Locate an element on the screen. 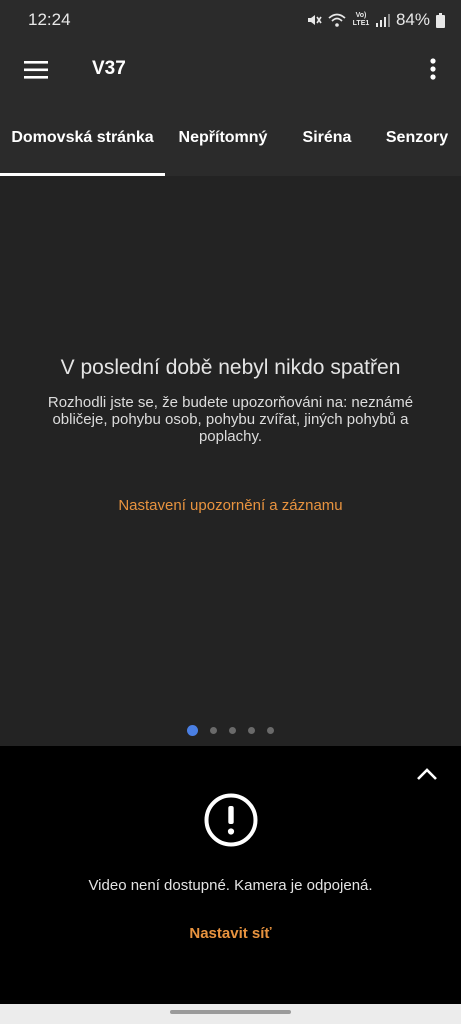 The width and height of the screenshot is (461, 1024). status-icons: Vo) LTE1 84% is located at coordinates (375, 20).